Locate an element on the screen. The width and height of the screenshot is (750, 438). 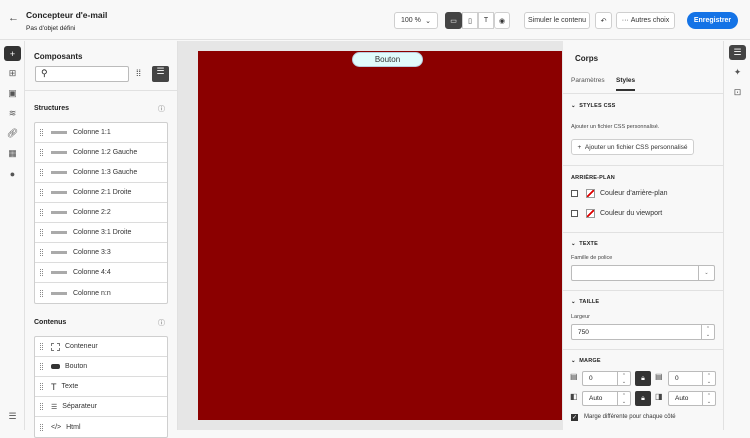
list-item: Colonne 1:1 is located at coordinates (101, 133).